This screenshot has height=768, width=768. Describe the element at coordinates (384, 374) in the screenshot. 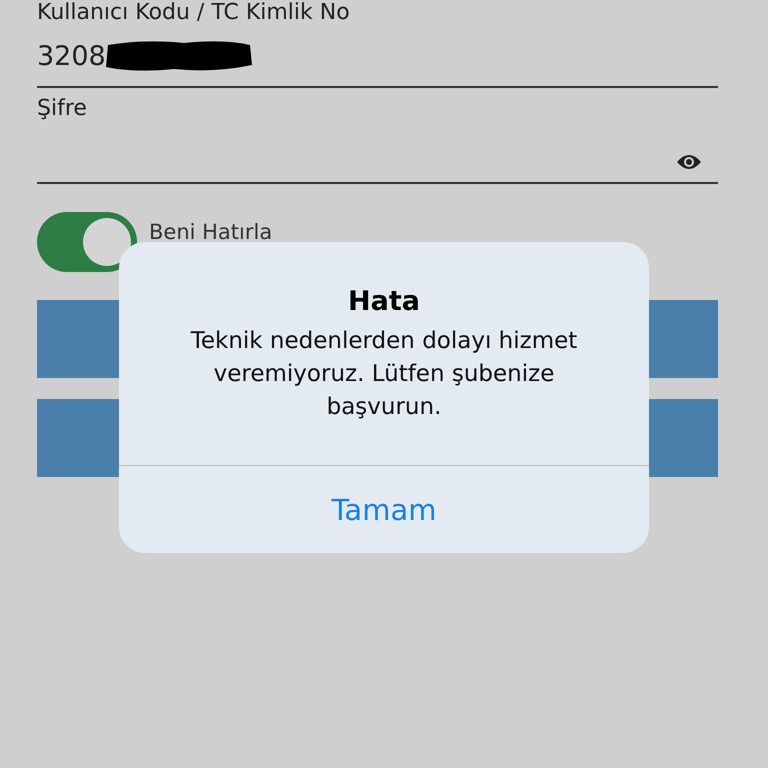

I see `alert-message: Teknik nedenlerden dolayı hizmet veremiyoruz. Lütfen şubenize başvurun.` at that location.